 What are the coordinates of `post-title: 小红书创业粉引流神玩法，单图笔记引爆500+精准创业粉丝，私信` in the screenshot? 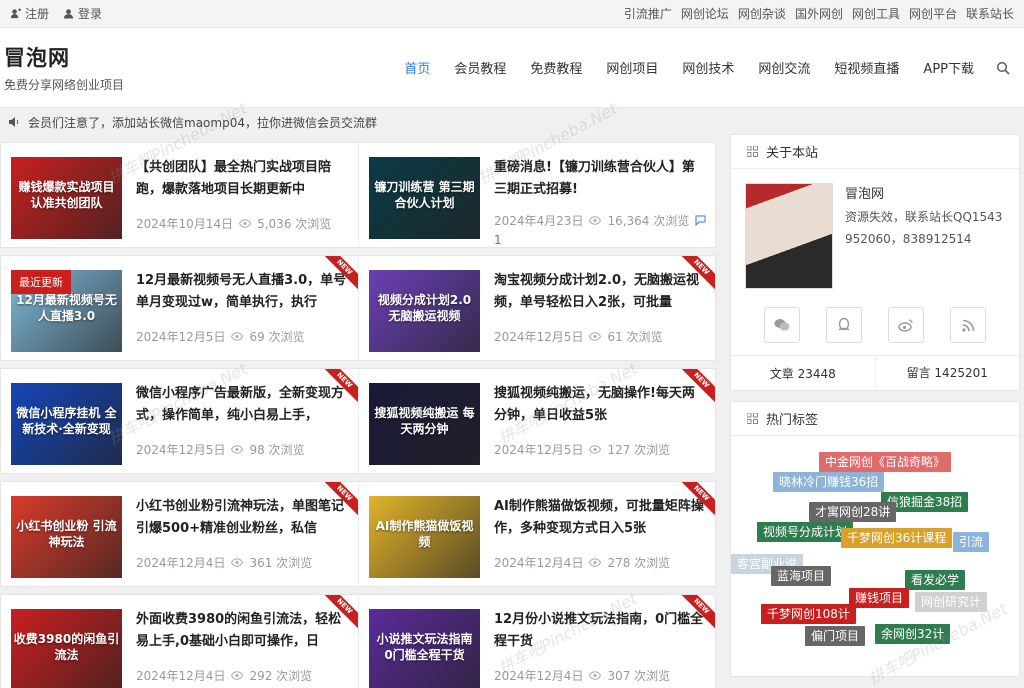 It's located at (242, 518).